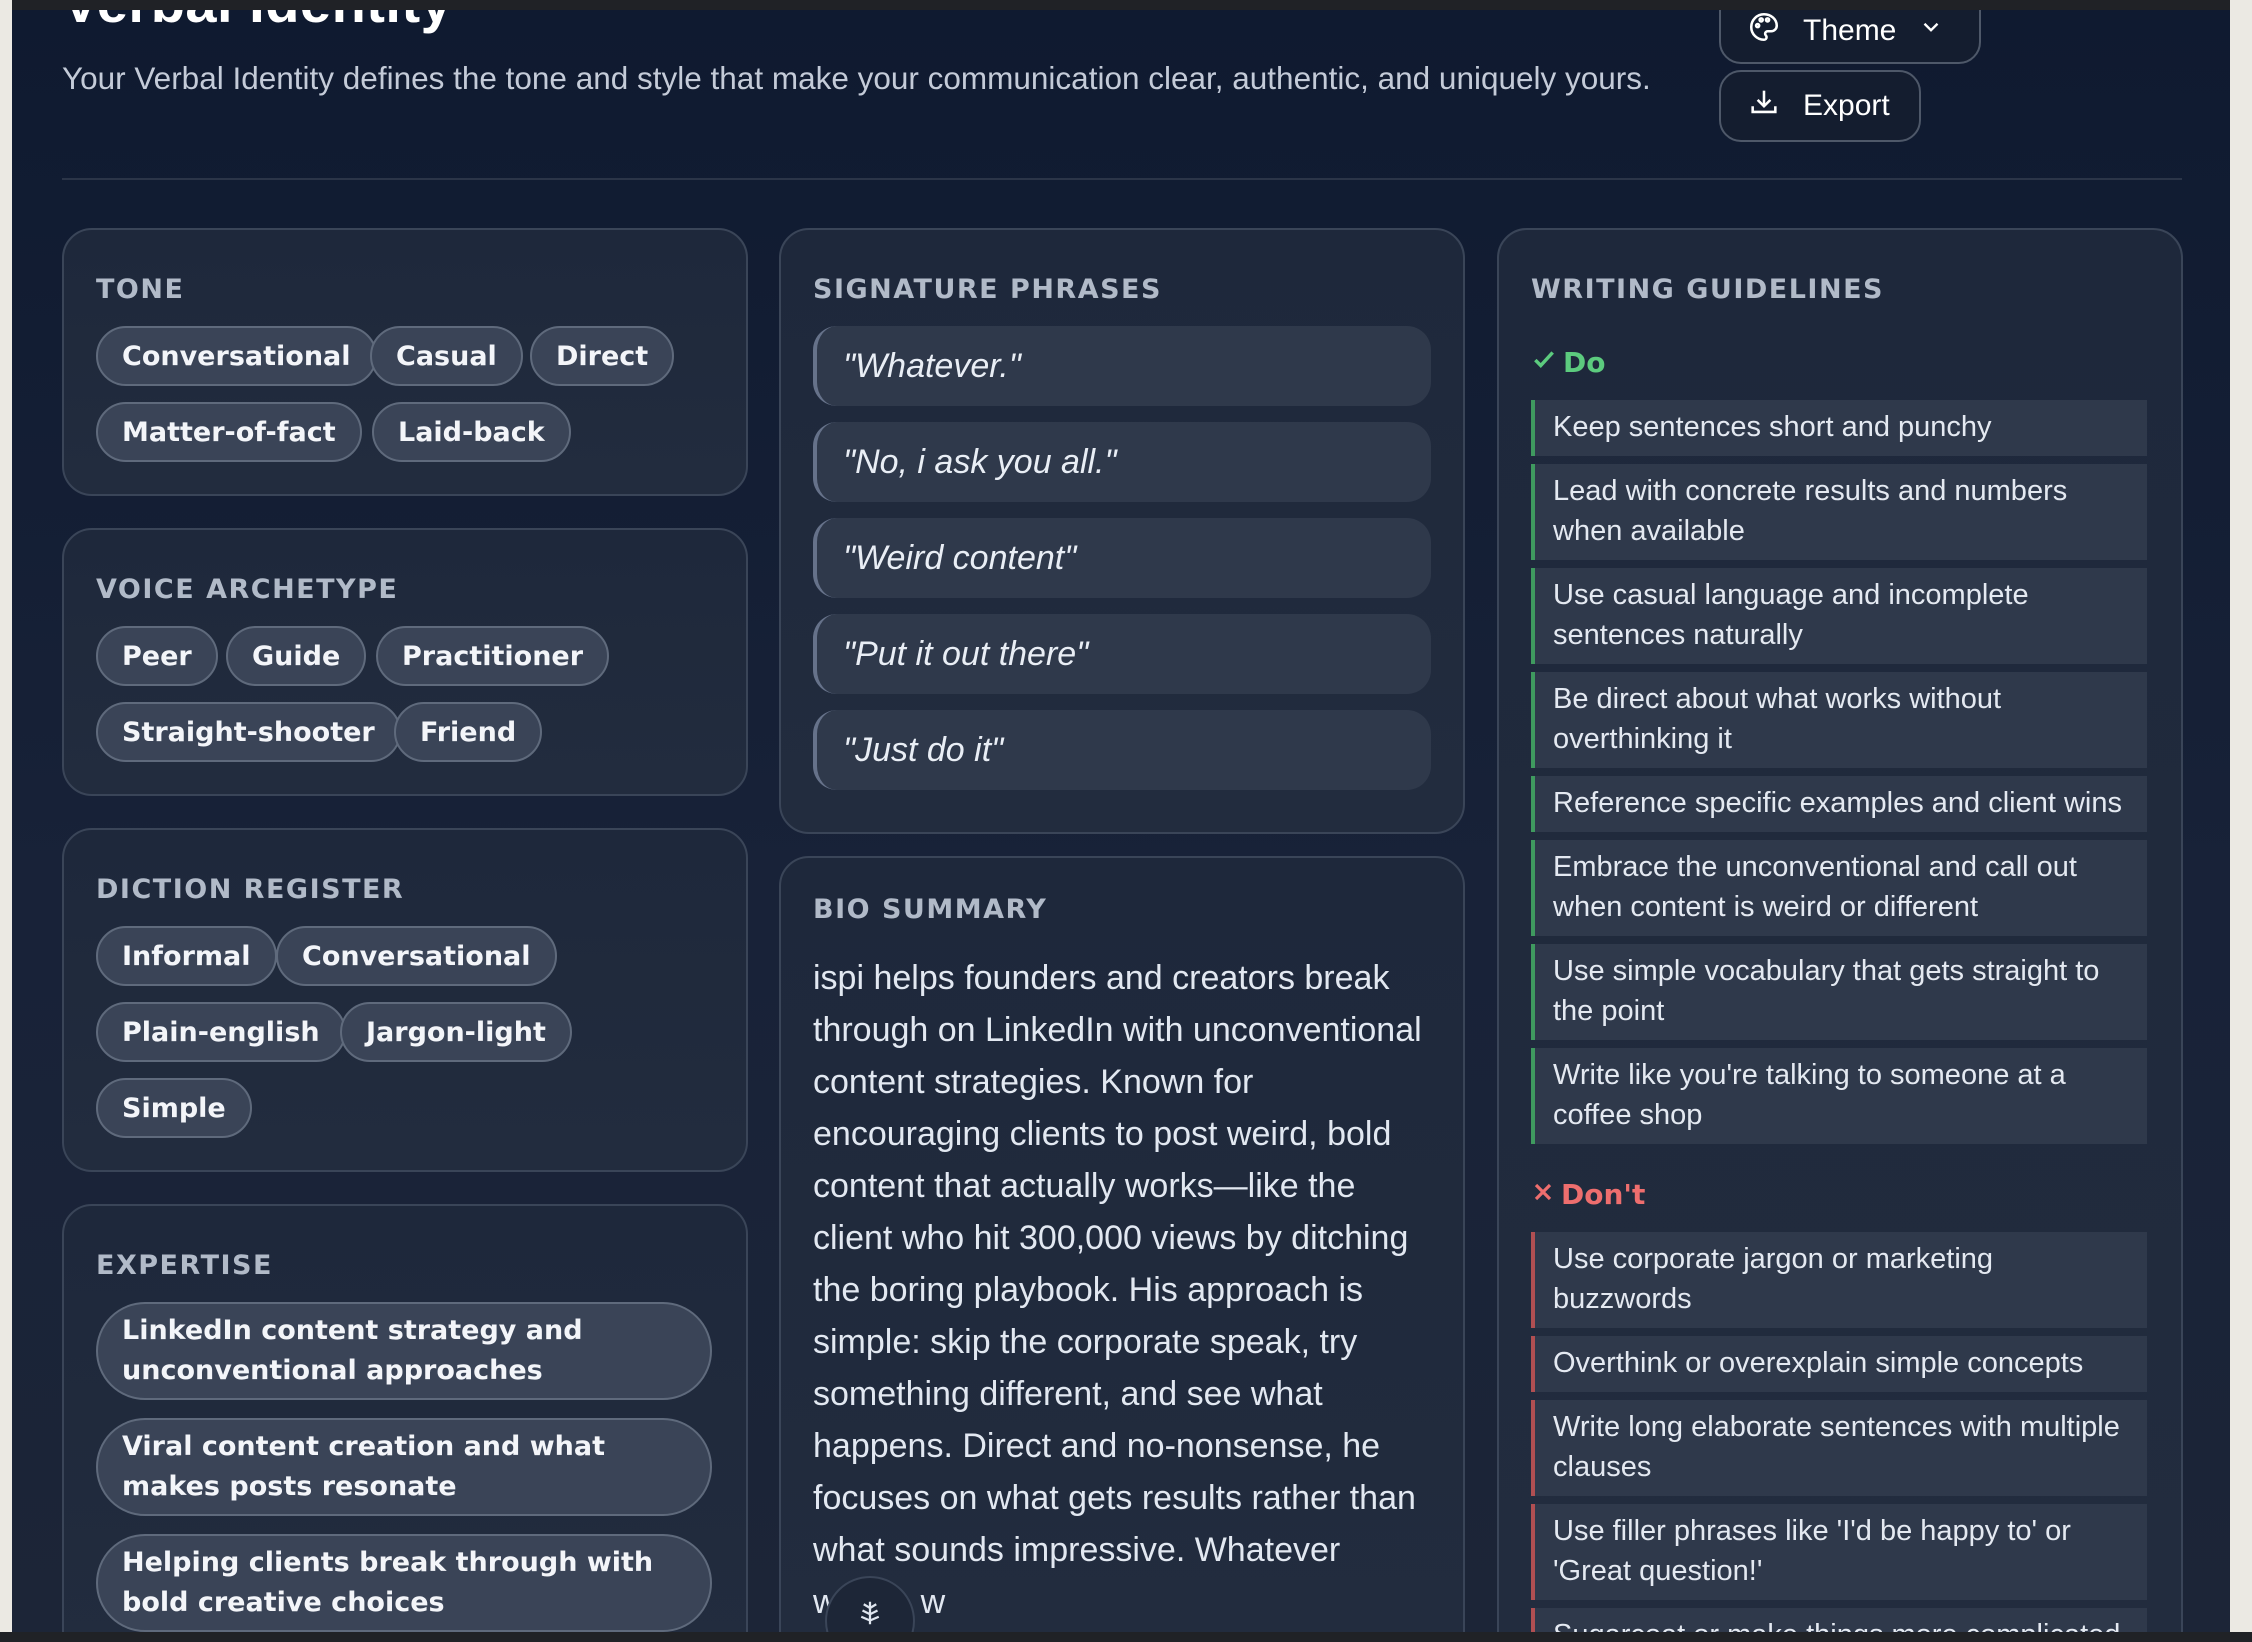 Image resolution: width=2252 pixels, height=1642 pixels. What do you see at coordinates (1839, 428) in the screenshot?
I see `do-guideline: Keep sentences short and punchy` at bounding box center [1839, 428].